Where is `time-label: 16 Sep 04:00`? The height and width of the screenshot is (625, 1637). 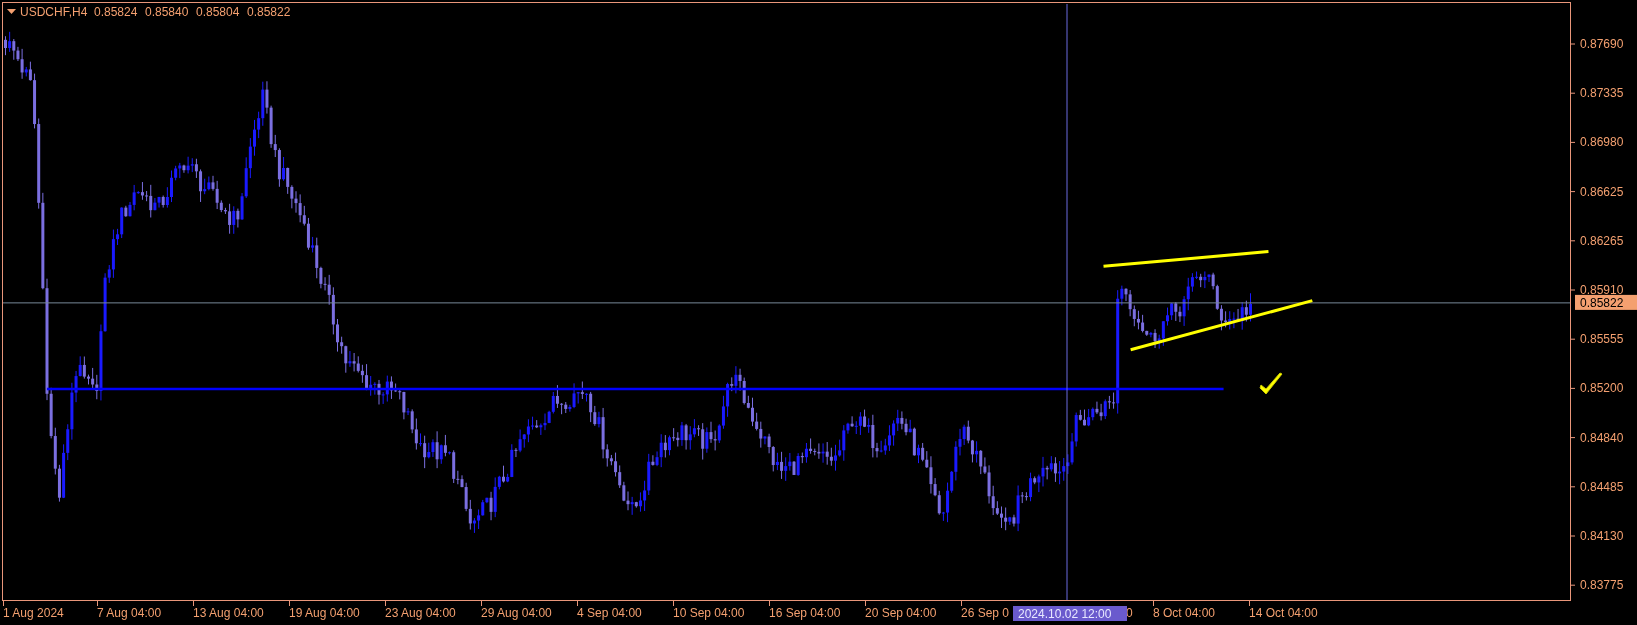 time-label: 16 Sep 04:00 is located at coordinates (805, 613).